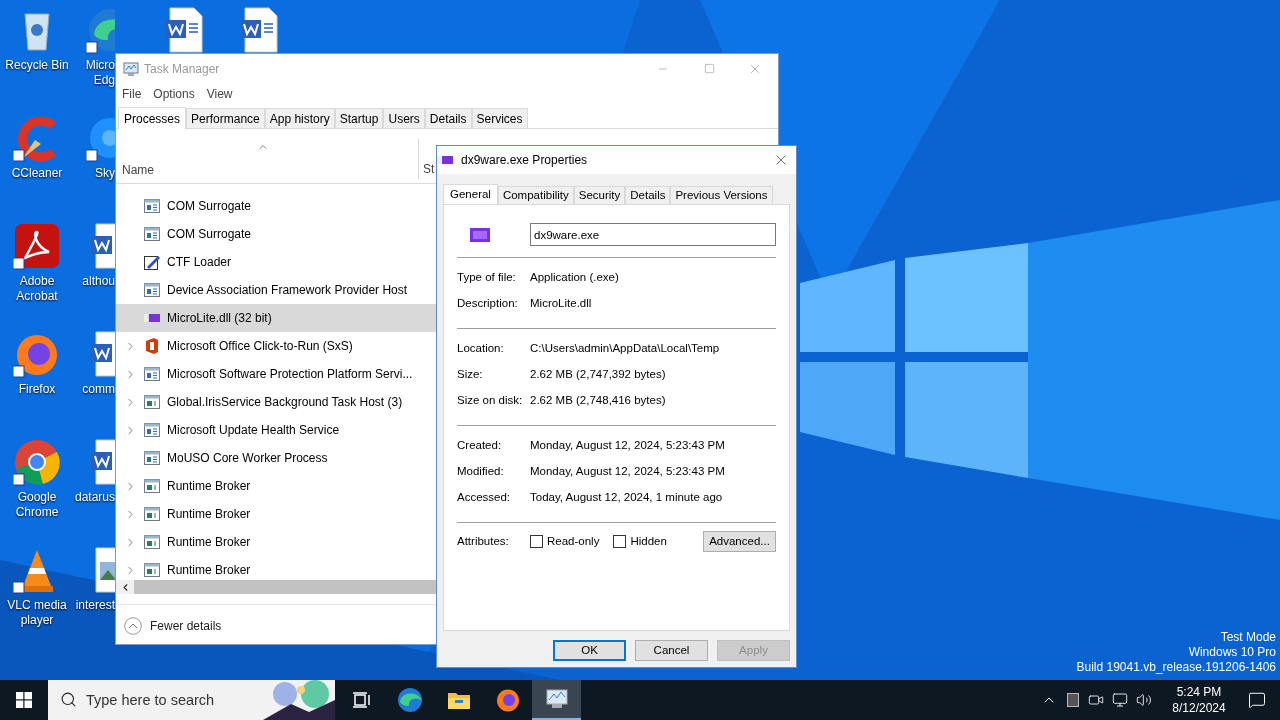 Image resolution: width=1280 pixels, height=720 pixels. Describe the element at coordinates (599, 195) in the screenshot. I see `tab: Security` at that location.